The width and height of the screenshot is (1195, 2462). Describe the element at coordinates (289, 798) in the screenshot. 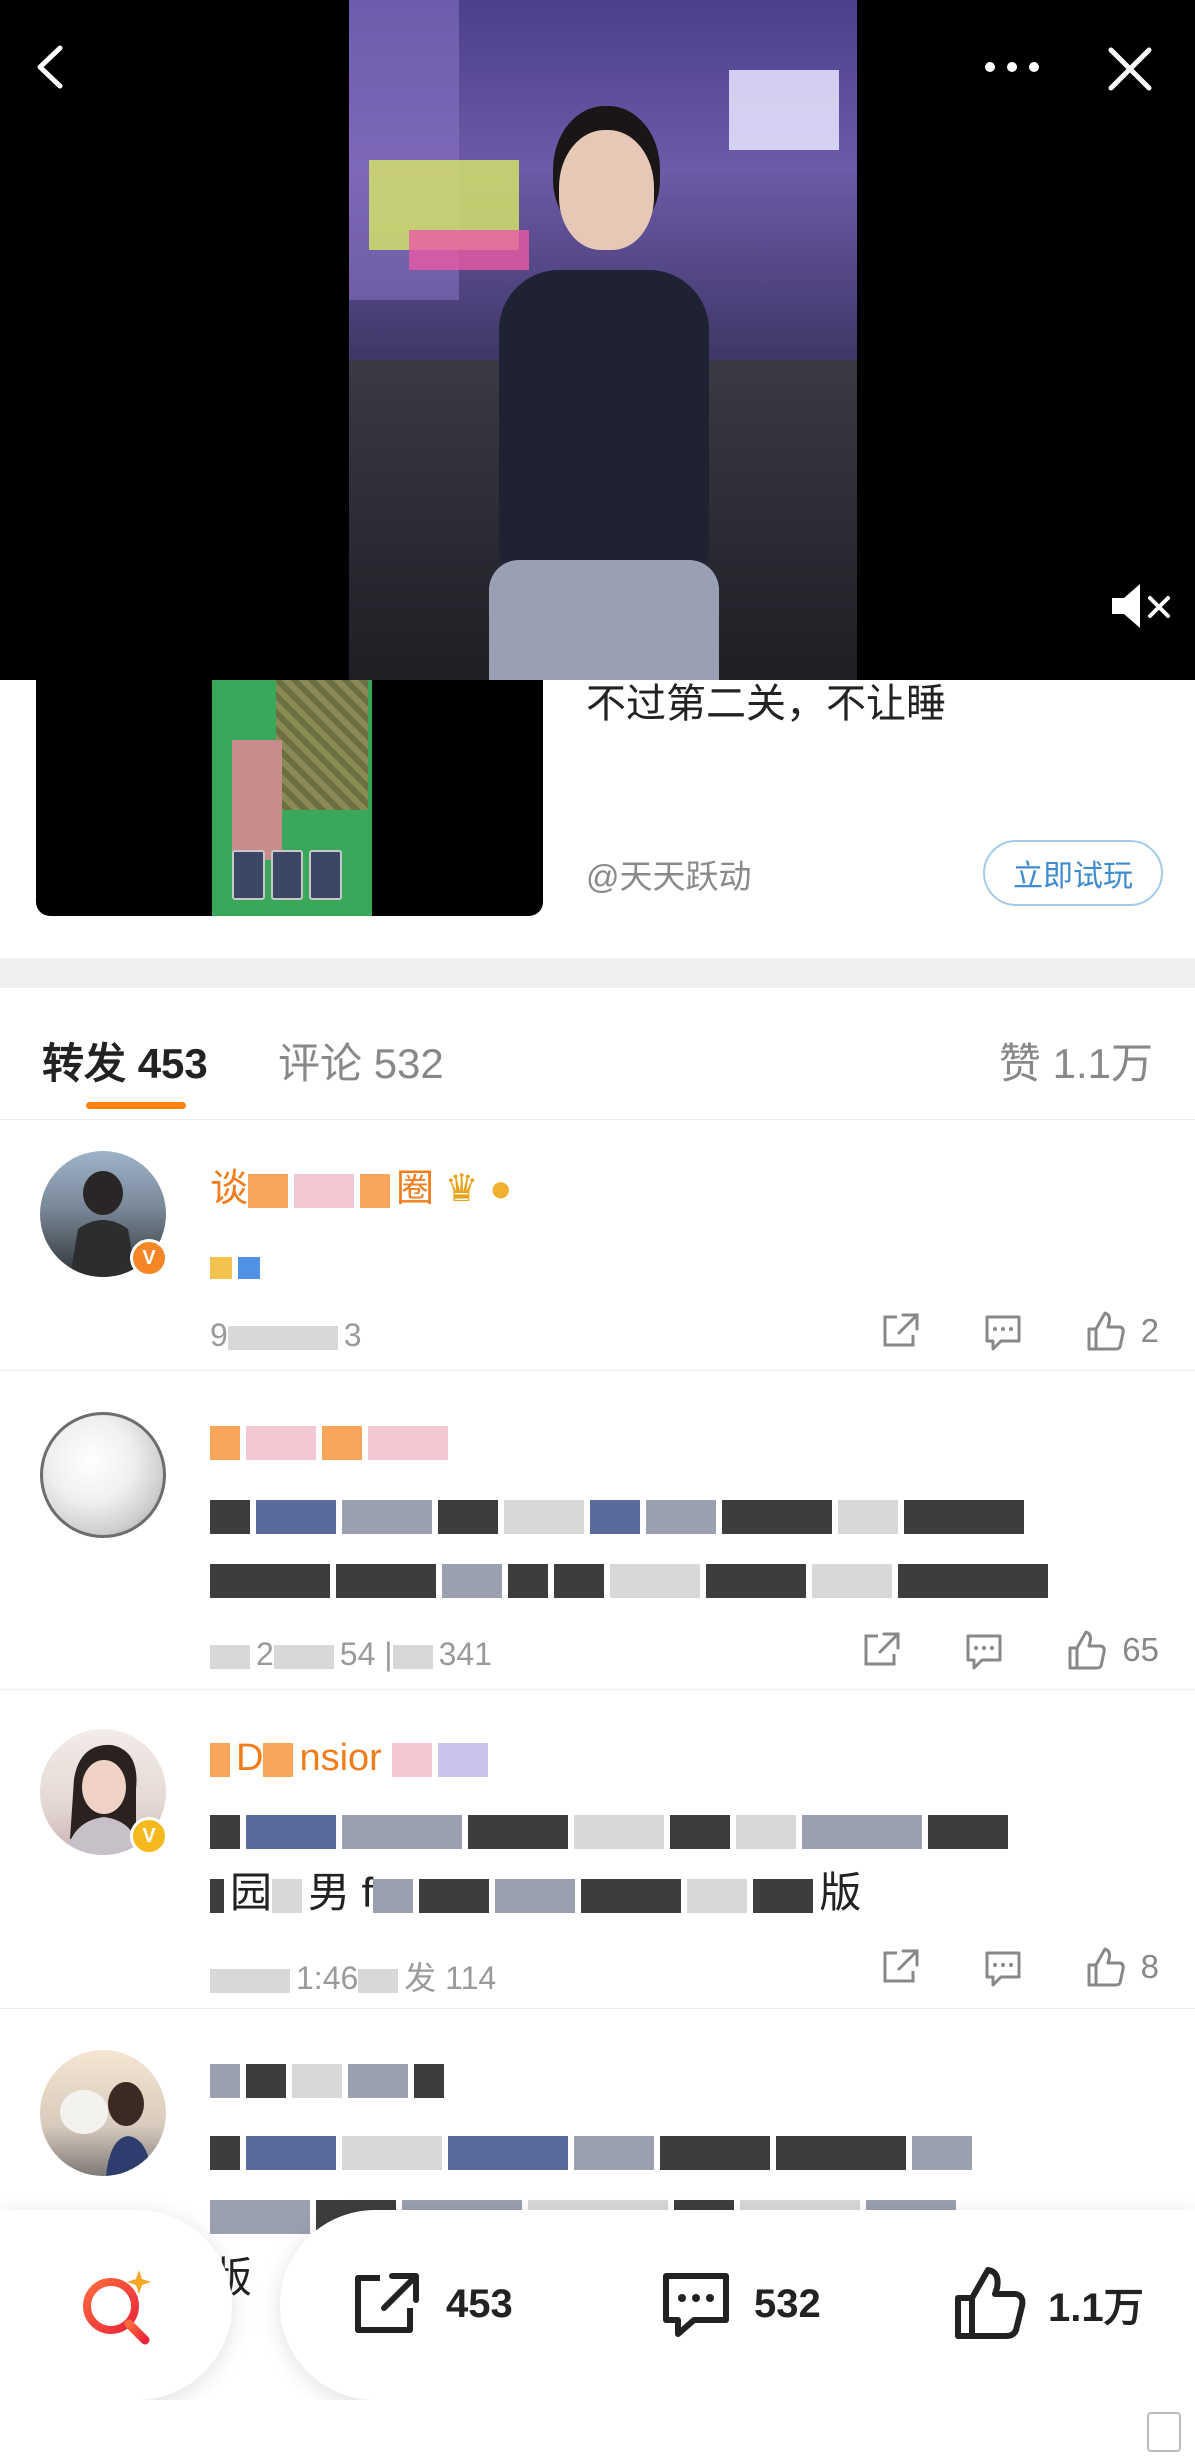

I see `ad-thumbnail` at that location.